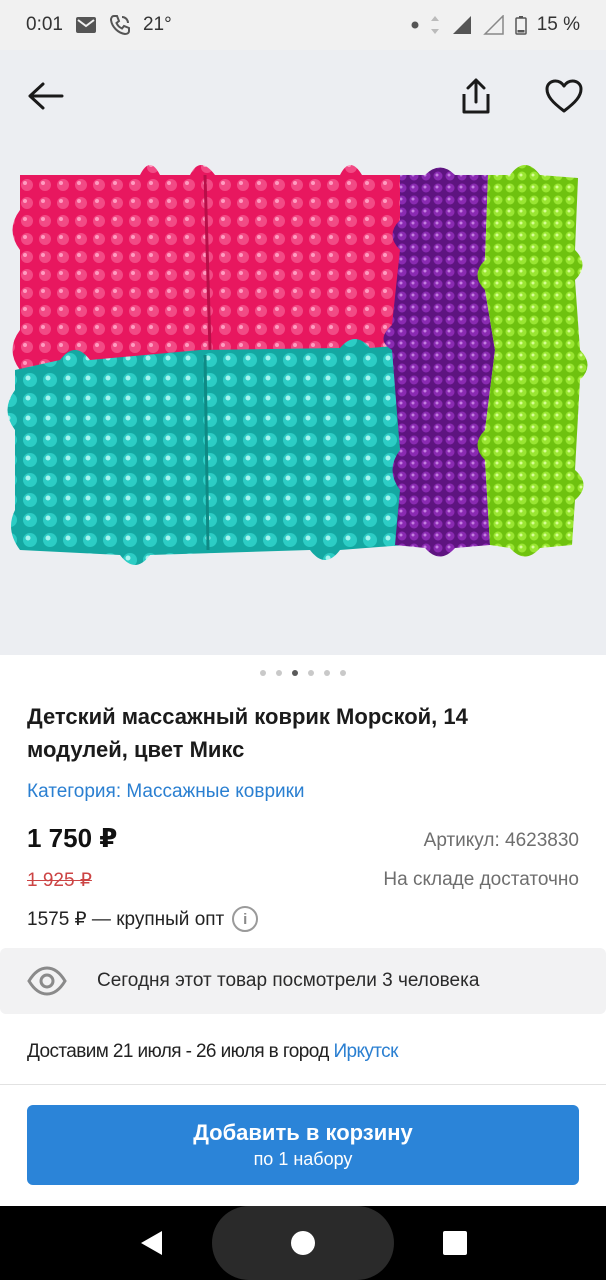 The image size is (606, 1280). What do you see at coordinates (532, 361) in the screenshot?
I see `green-puzzle-pieces` at bounding box center [532, 361].